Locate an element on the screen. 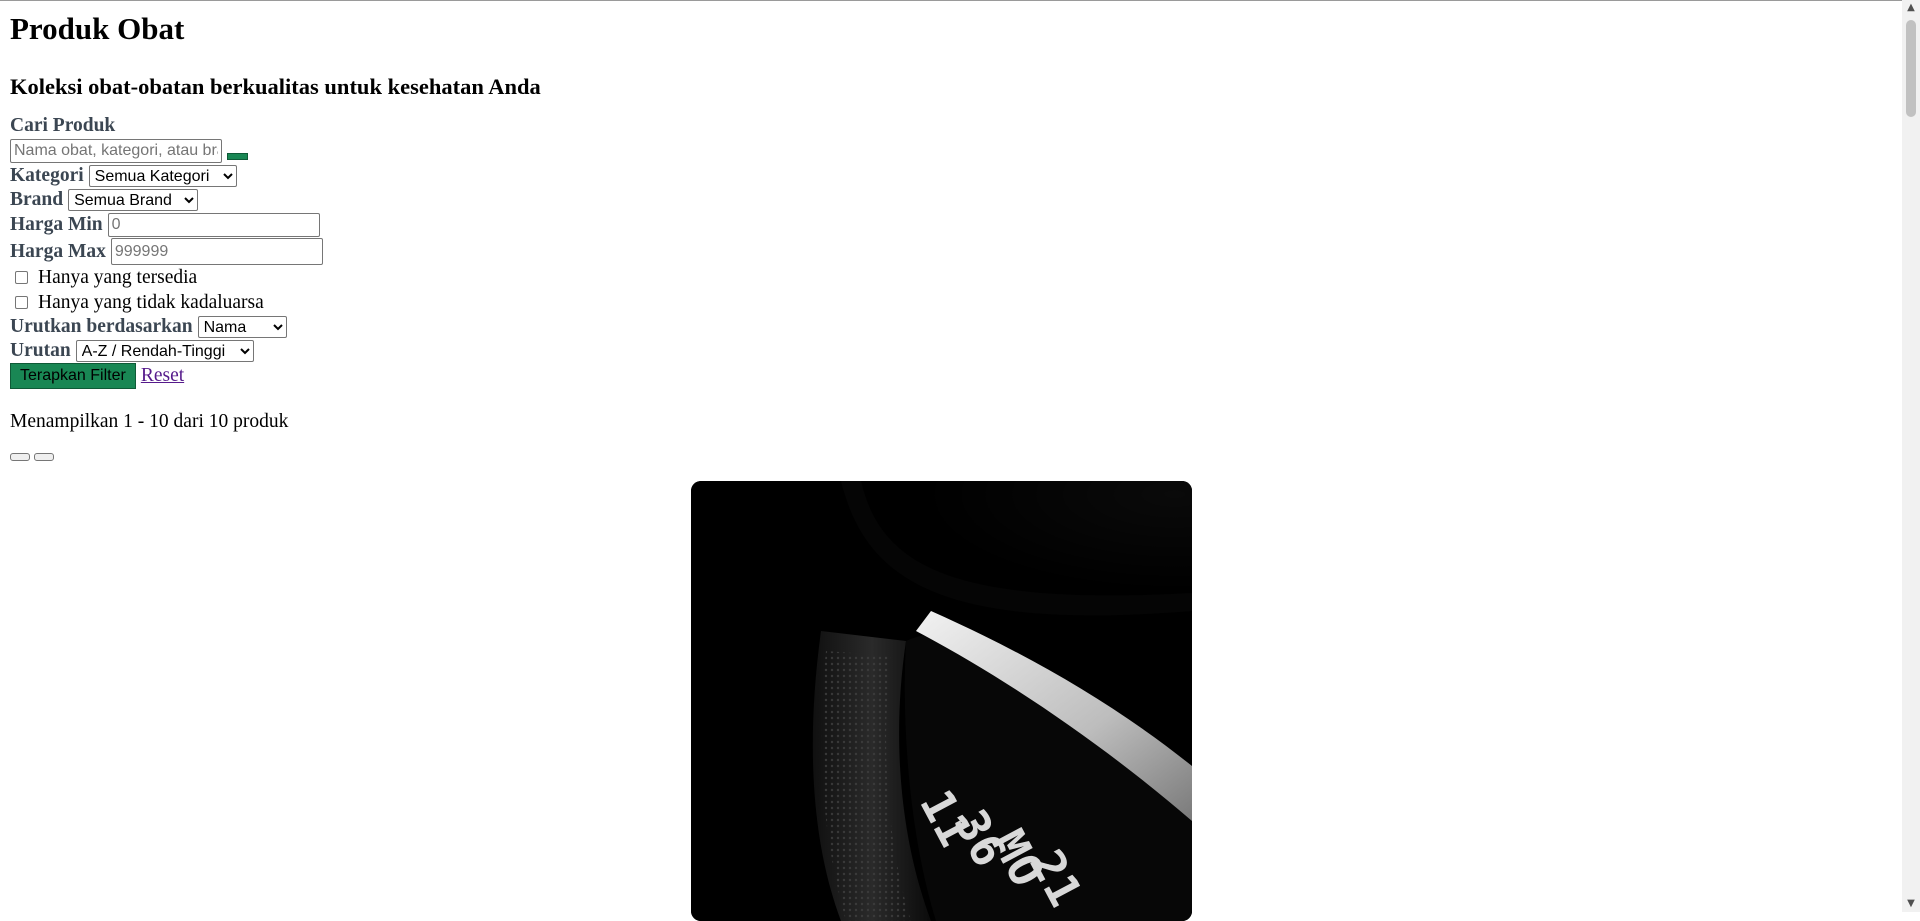 This screenshot has height=921, width=1920. scroll-down-icon: ▼ is located at coordinates (1911, 904).